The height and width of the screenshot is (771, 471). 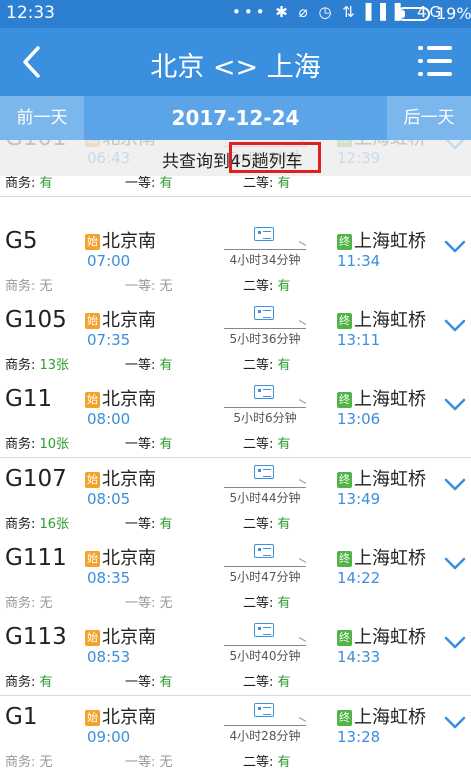 What do you see at coordinates (36, 320) in the screenshot?
I see `train-number: G105` at bounding box center [36, 320].